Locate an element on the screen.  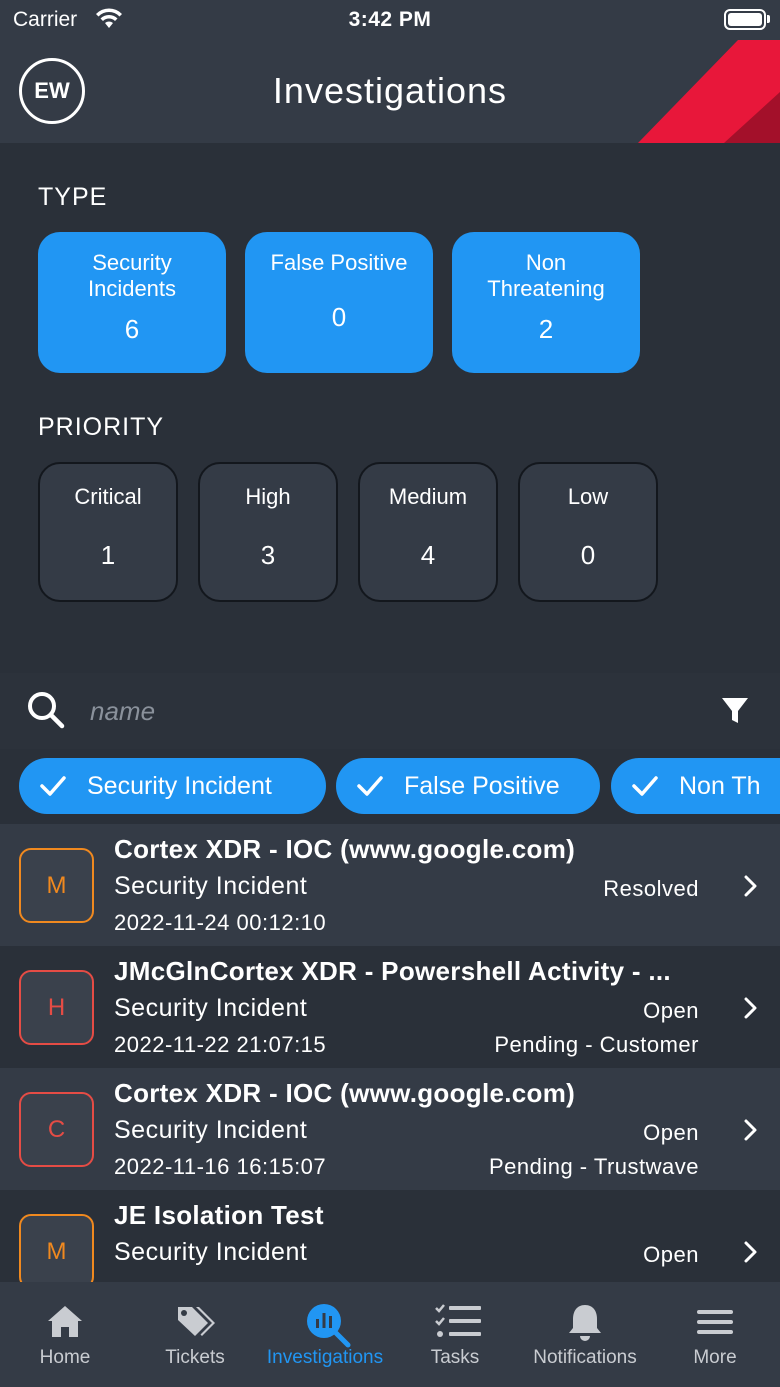
tab-home: Home is located at coordinates (65, 1334).